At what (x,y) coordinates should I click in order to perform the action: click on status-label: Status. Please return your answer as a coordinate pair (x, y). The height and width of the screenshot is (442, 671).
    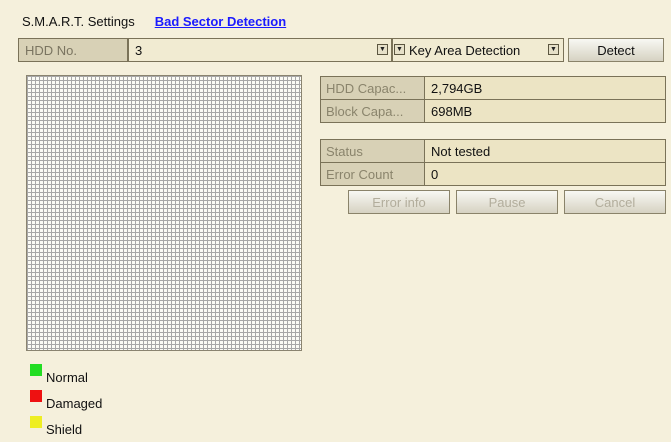
    Looking at the image, I should click on (373, 151).